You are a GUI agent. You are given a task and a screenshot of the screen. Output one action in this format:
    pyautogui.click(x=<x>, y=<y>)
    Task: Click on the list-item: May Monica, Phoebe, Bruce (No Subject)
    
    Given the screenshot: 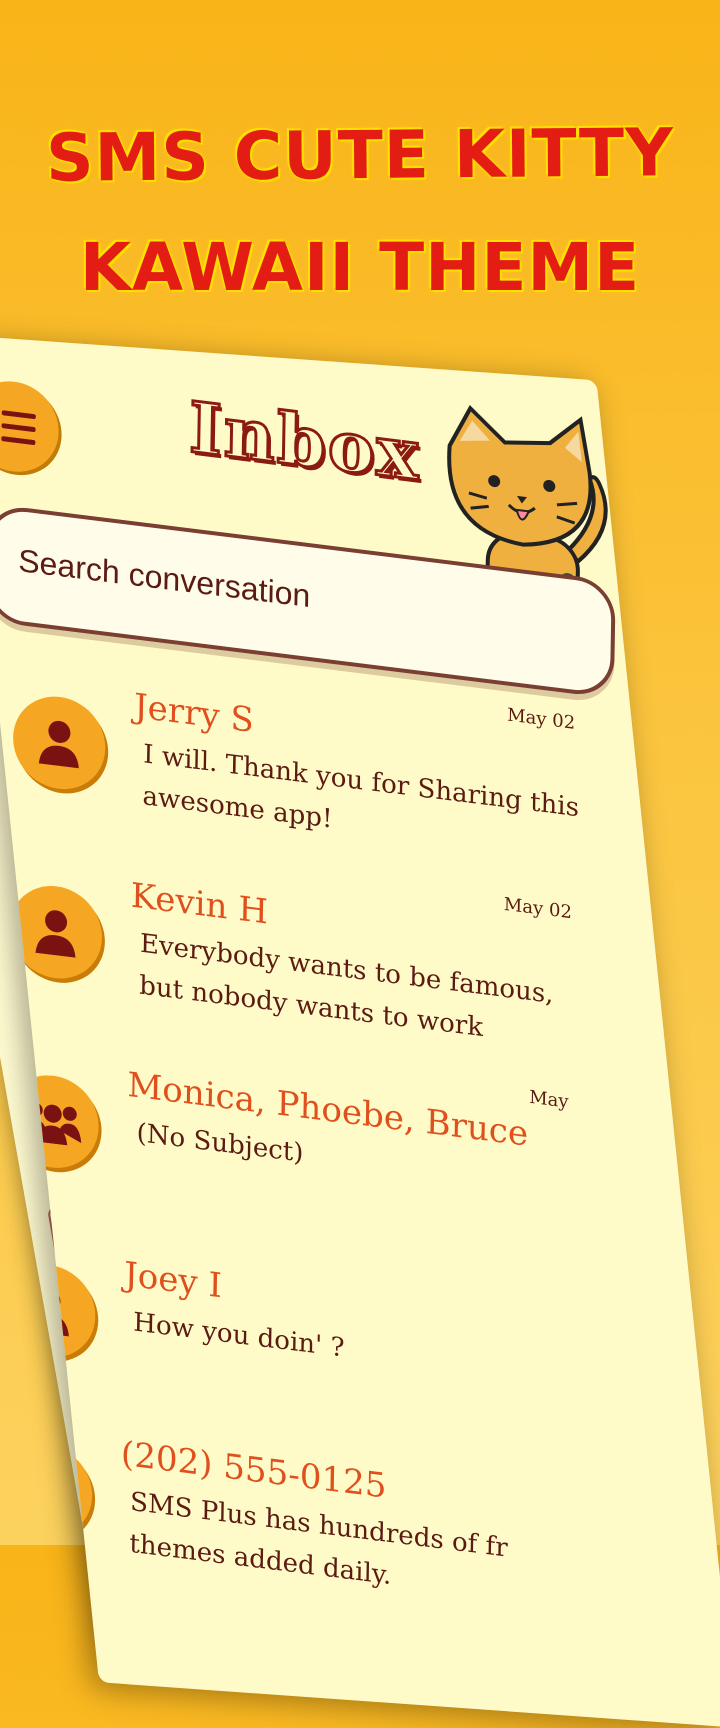 What is the action you would take?
    pyautogui.click(x=287, y=1159)
    